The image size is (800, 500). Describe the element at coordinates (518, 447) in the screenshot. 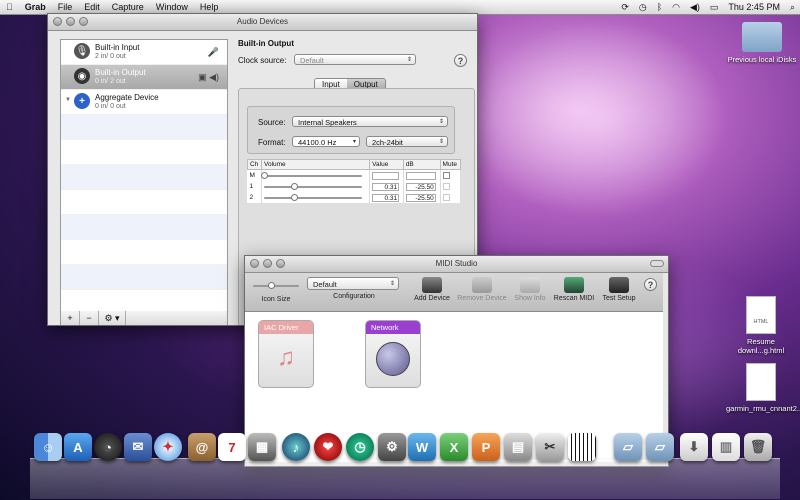

I see `directory-utility-icon: ▤` at that location.